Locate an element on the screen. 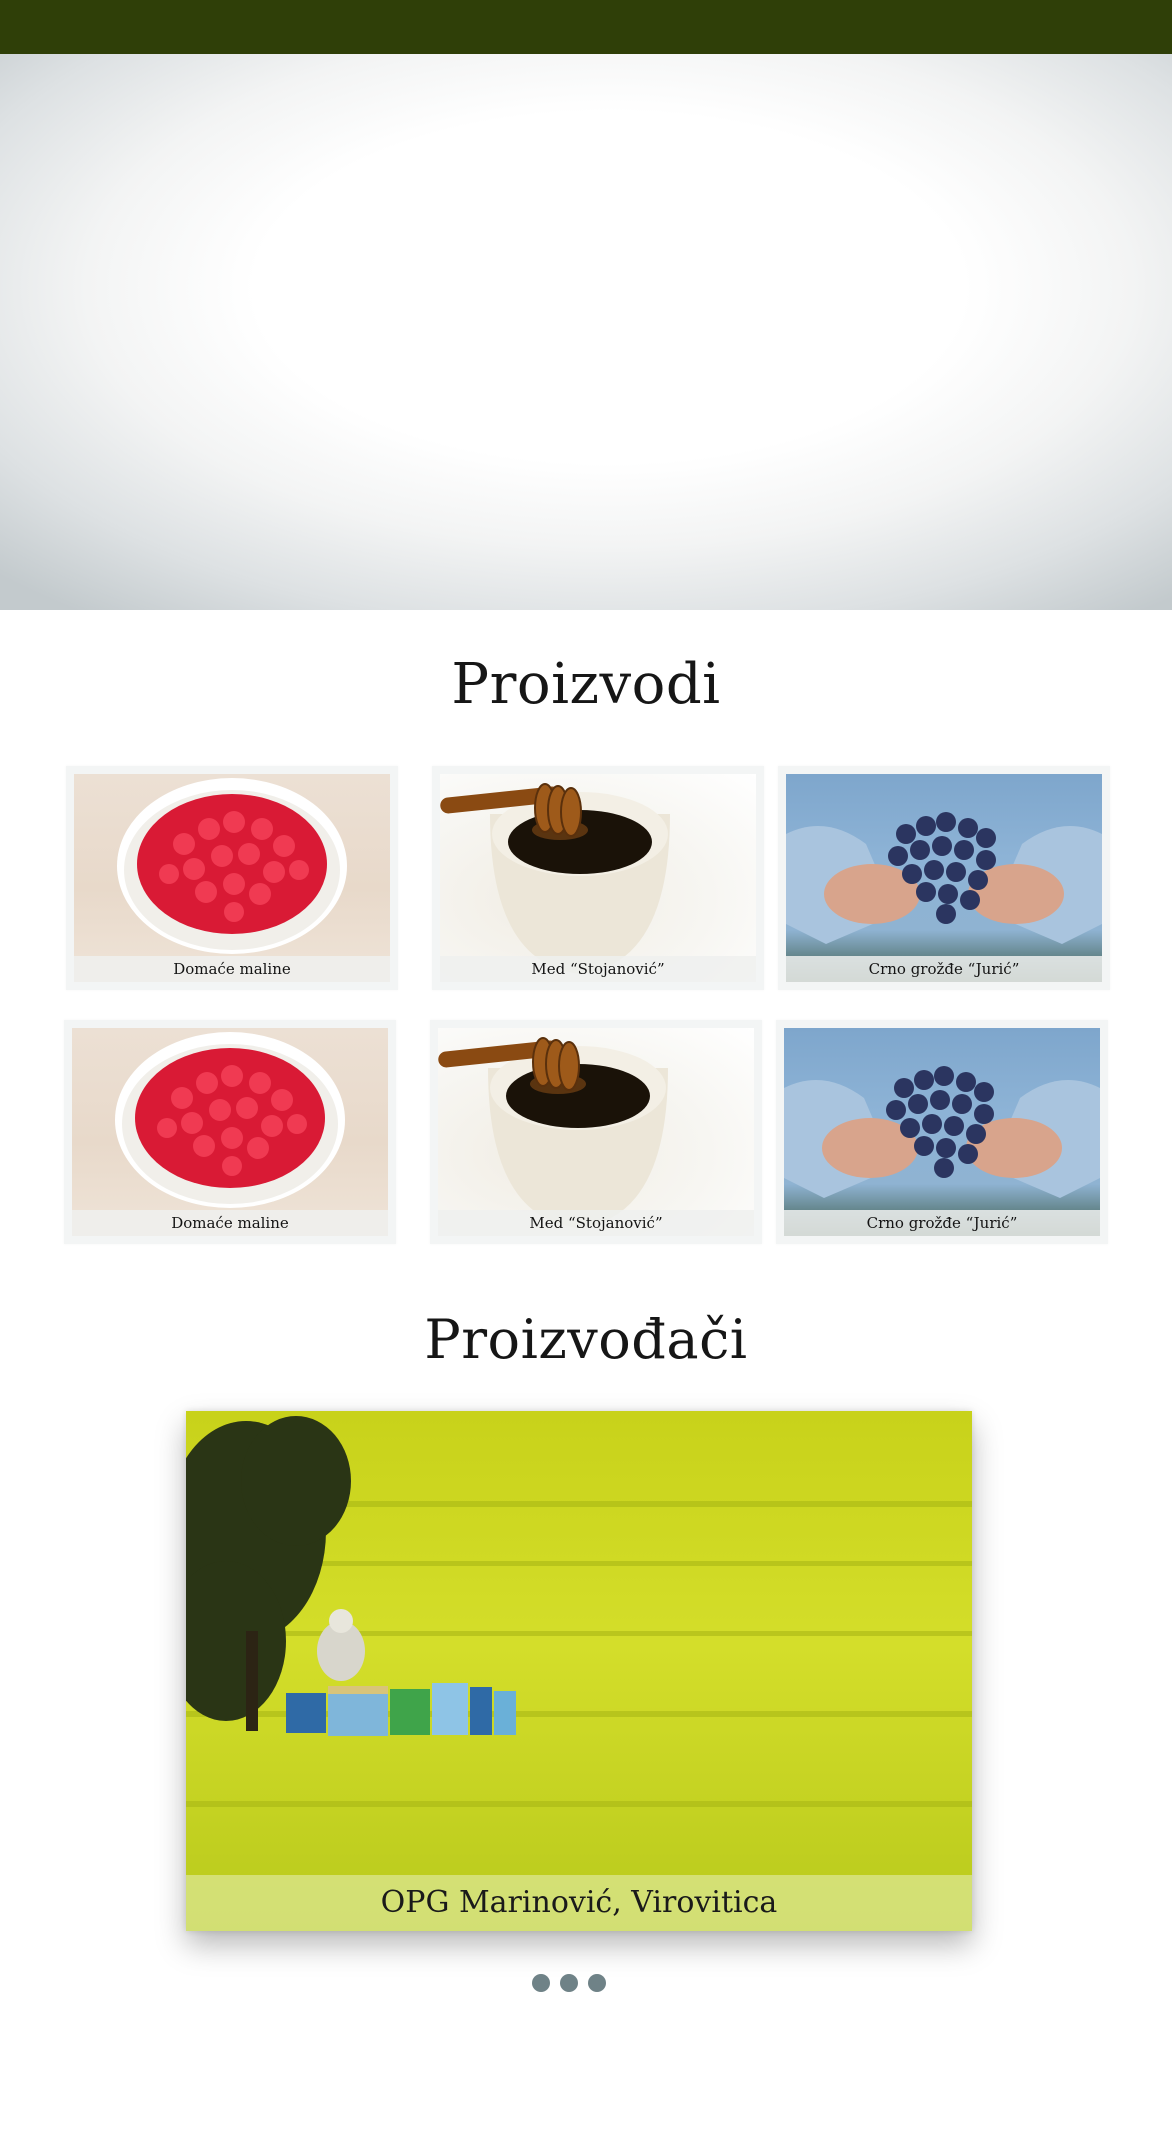  carousel-pagination is located at coordinates (568, 1984).